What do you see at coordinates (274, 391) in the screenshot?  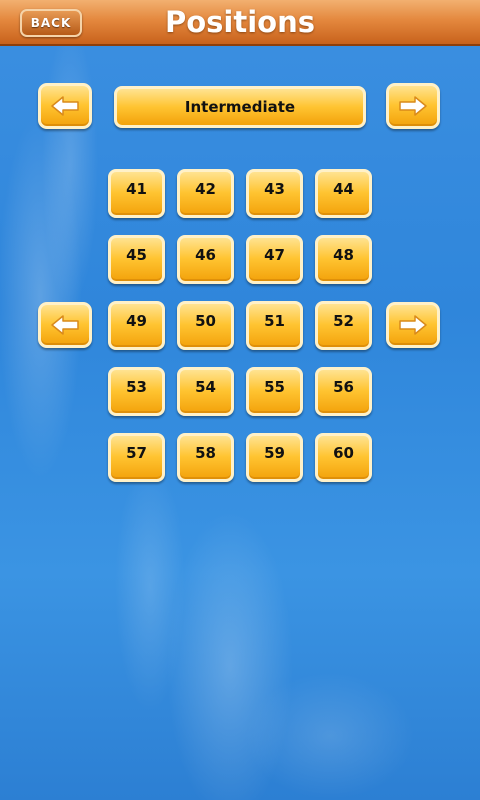 I see `position-button: 55` at bounding box center [274, 391].